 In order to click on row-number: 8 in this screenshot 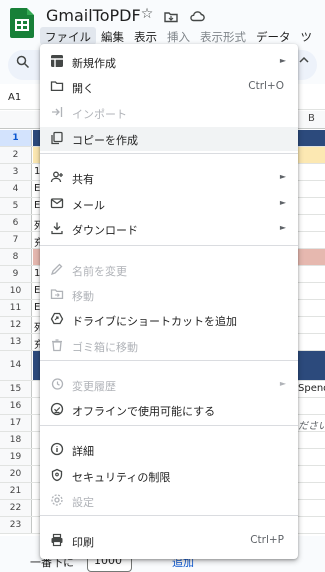, I will do `click(16, 257)`.